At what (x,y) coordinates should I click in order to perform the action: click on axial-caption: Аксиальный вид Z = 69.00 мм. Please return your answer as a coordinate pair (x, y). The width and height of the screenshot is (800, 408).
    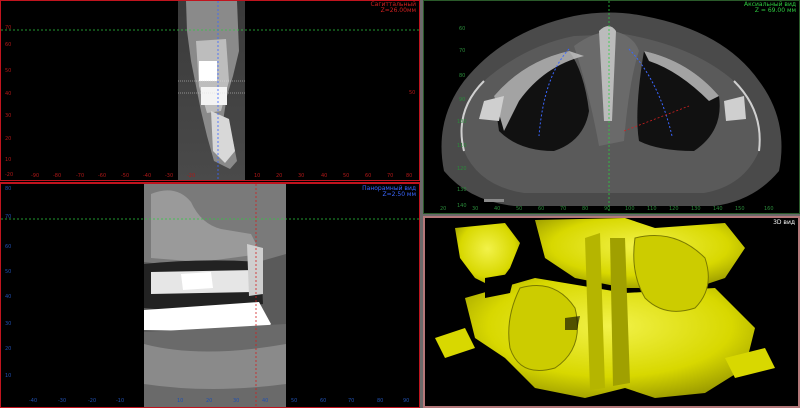
    Looking at the image, I should click on (770, 8).